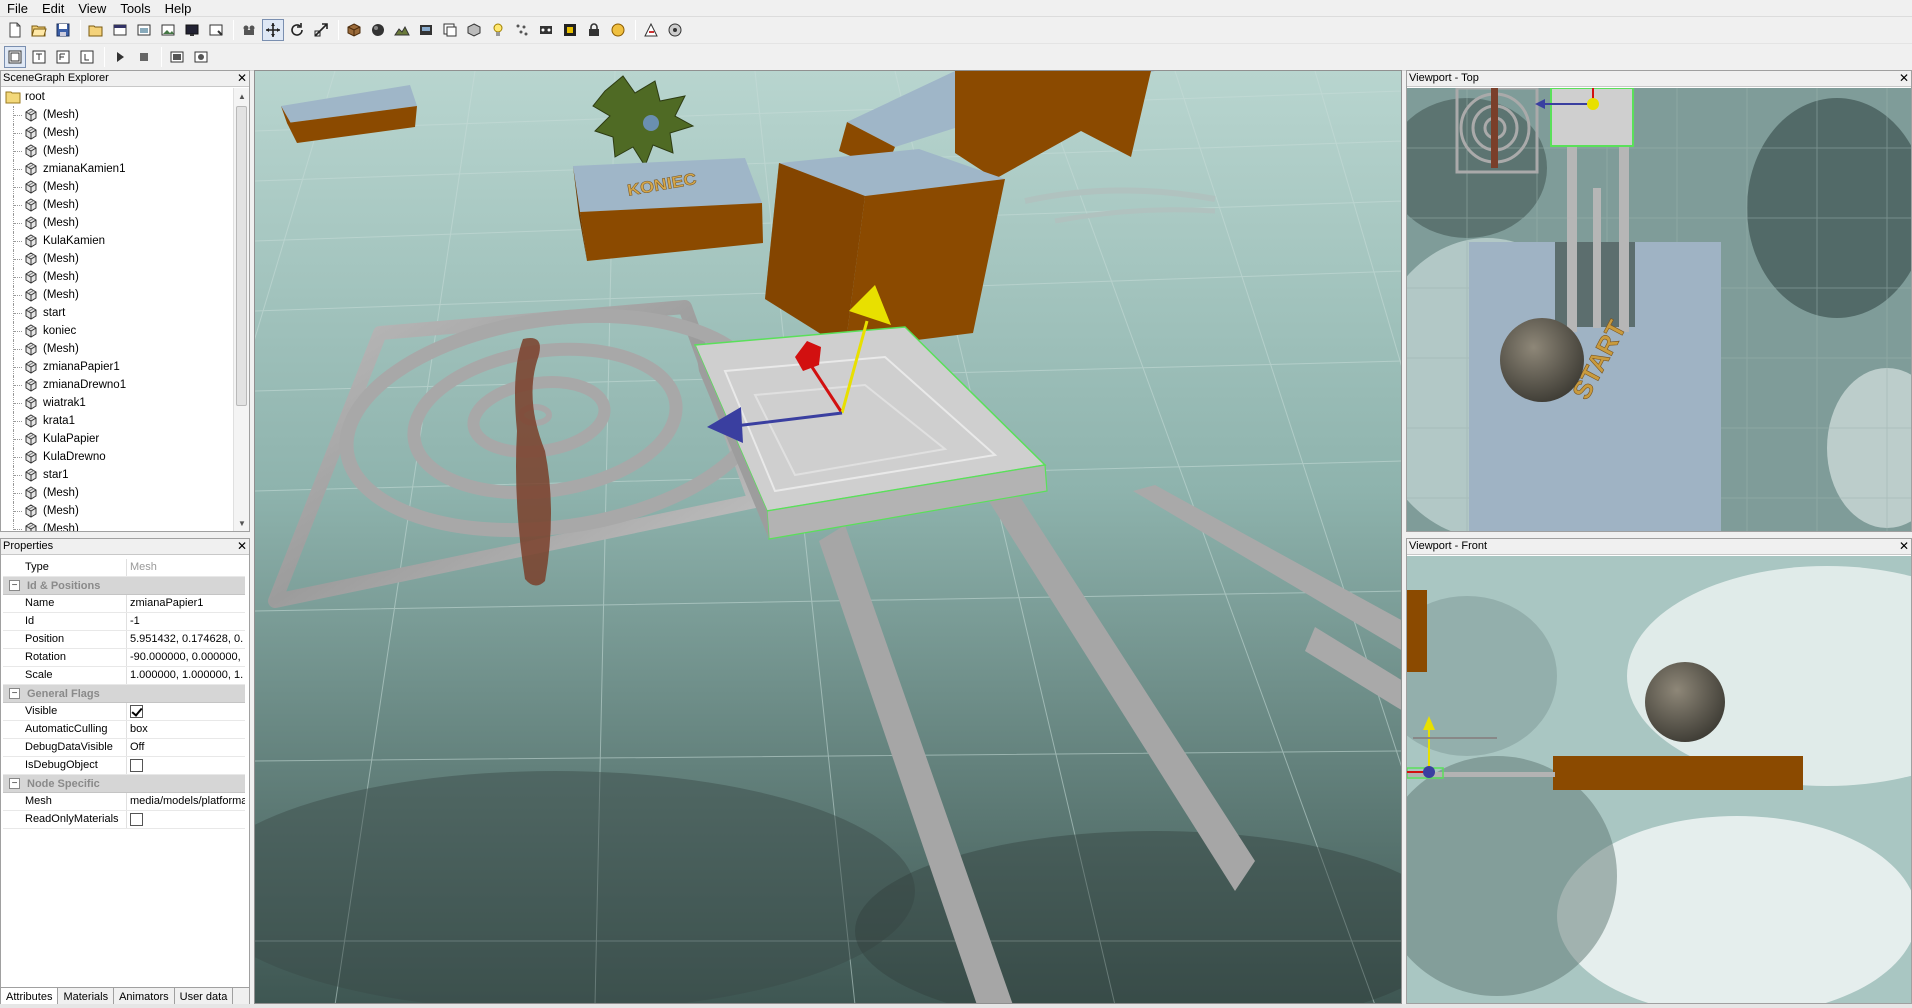 The image size is (1912, 1008). I want to click on menu-tools: Tools, so click(135, 8).